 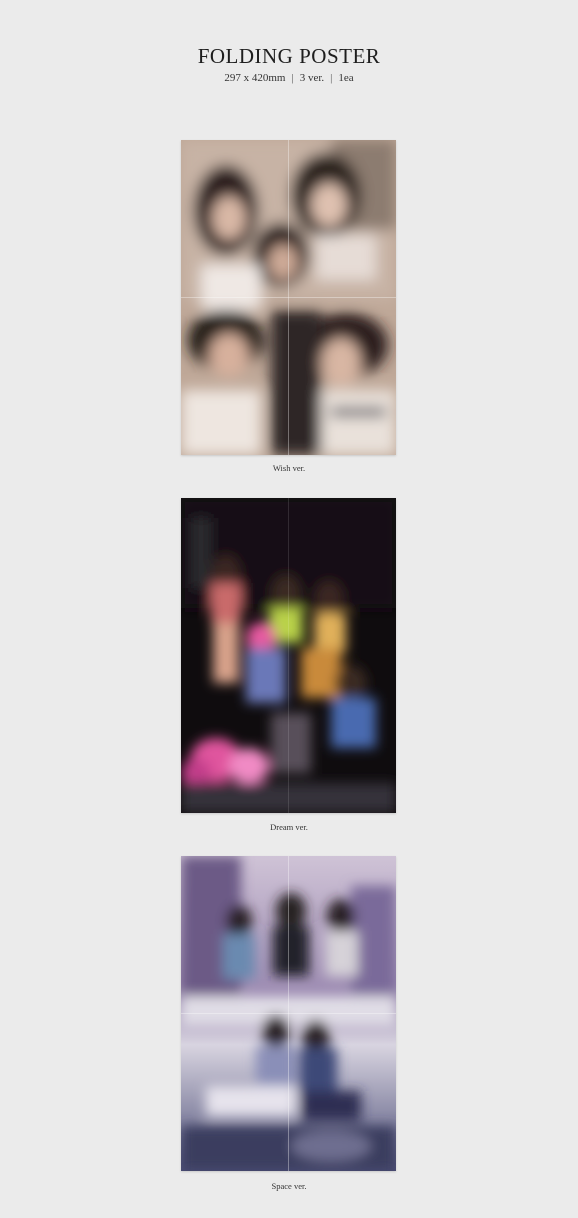 I want to click on poster-size: 297 x 420mm, so click(x=255, y=78).